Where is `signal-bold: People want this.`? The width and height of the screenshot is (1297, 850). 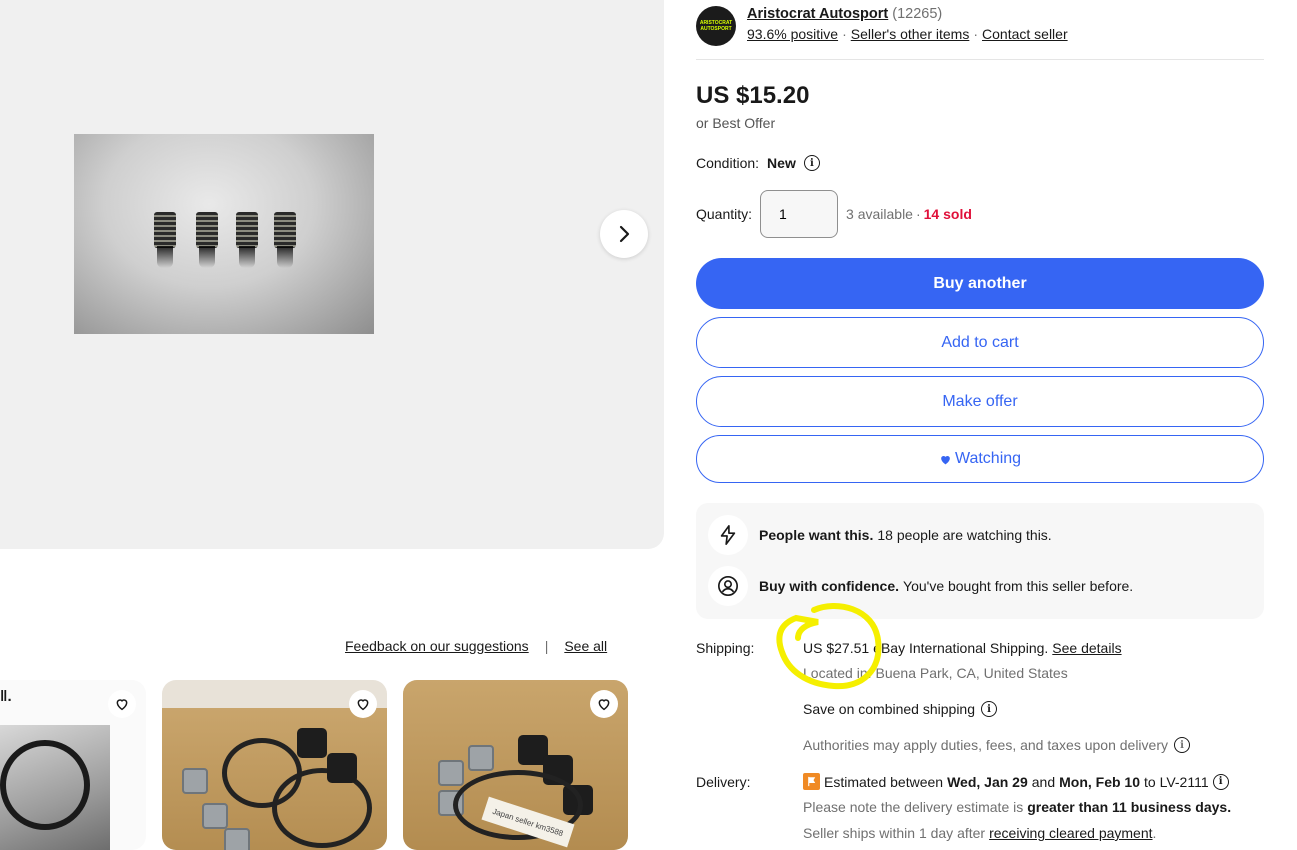
signal-bold: People want this. is located at coordinates (816, 535).